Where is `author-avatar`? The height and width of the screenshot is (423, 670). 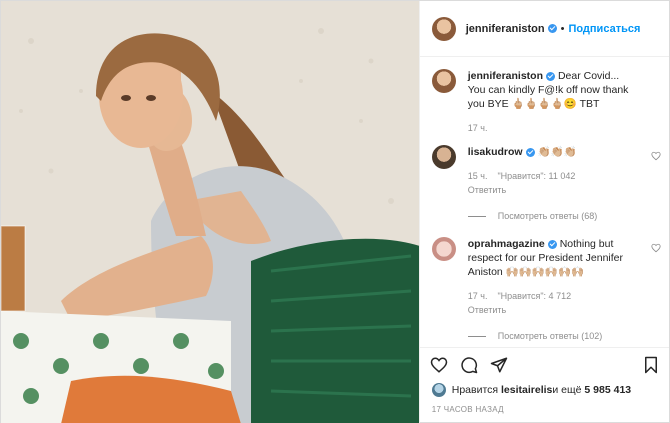
author-avatar is located at coordinates (443, 28).